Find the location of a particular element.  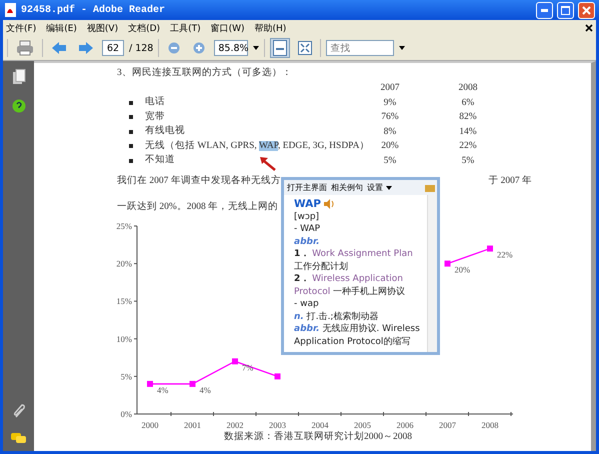

popup-toolbar-button: 相关例句 is located at coordinates (347, 187).